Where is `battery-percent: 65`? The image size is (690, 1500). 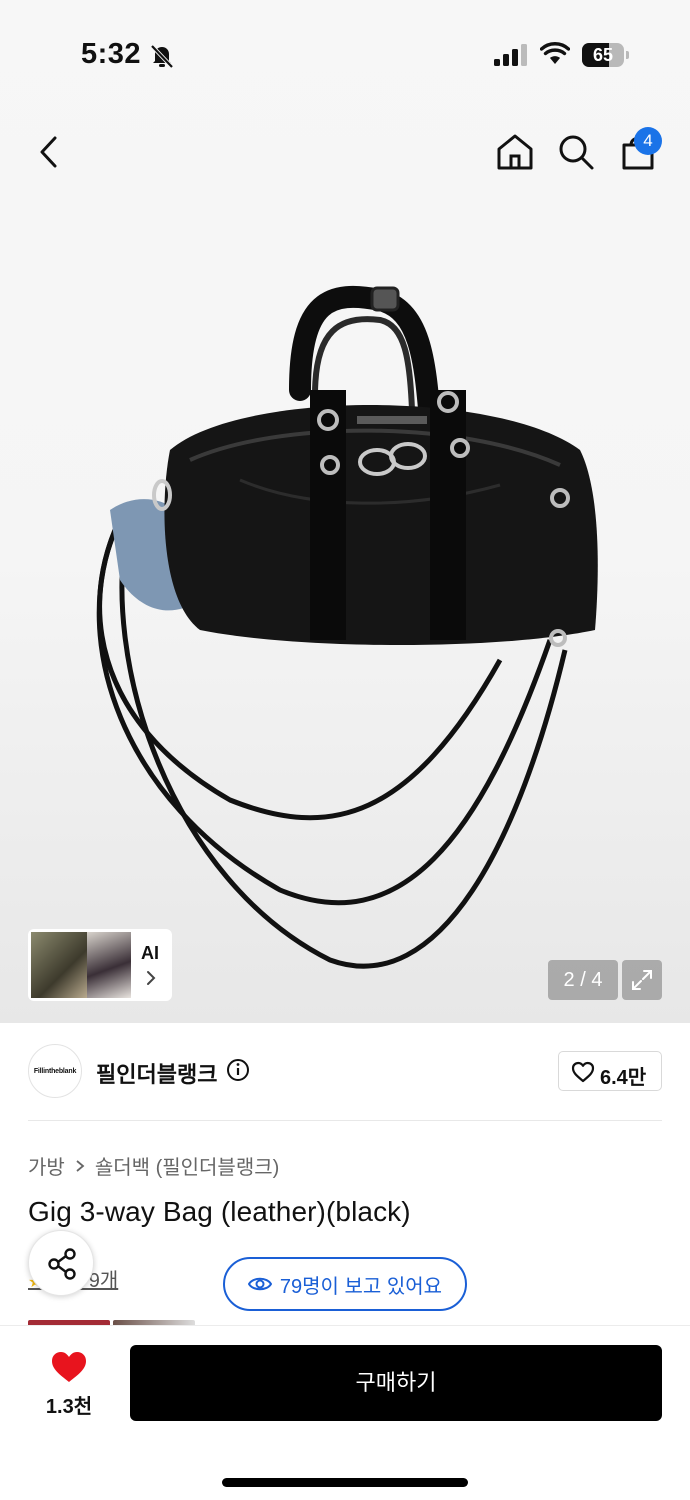
battery-percent: 65 is located at coordinates (603, 55).